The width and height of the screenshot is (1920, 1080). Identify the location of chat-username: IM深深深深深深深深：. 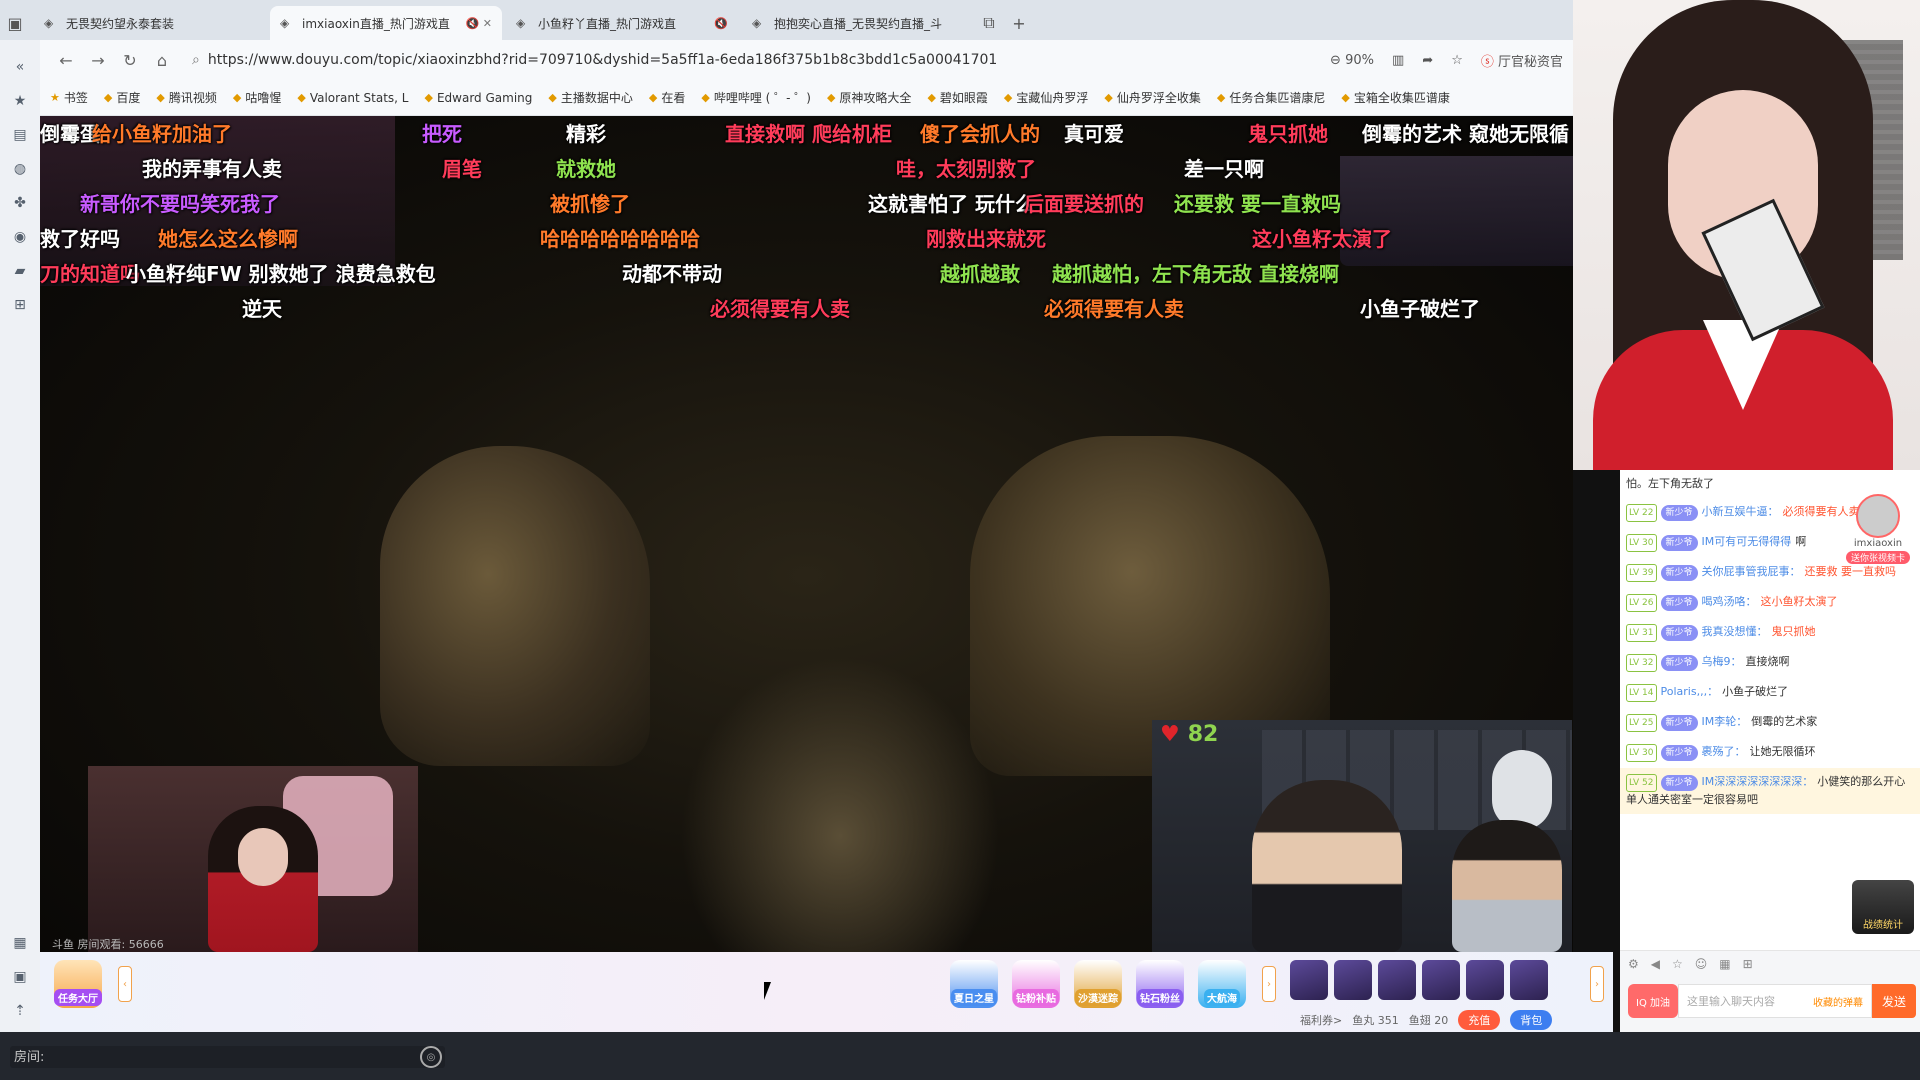
(1758, 781).